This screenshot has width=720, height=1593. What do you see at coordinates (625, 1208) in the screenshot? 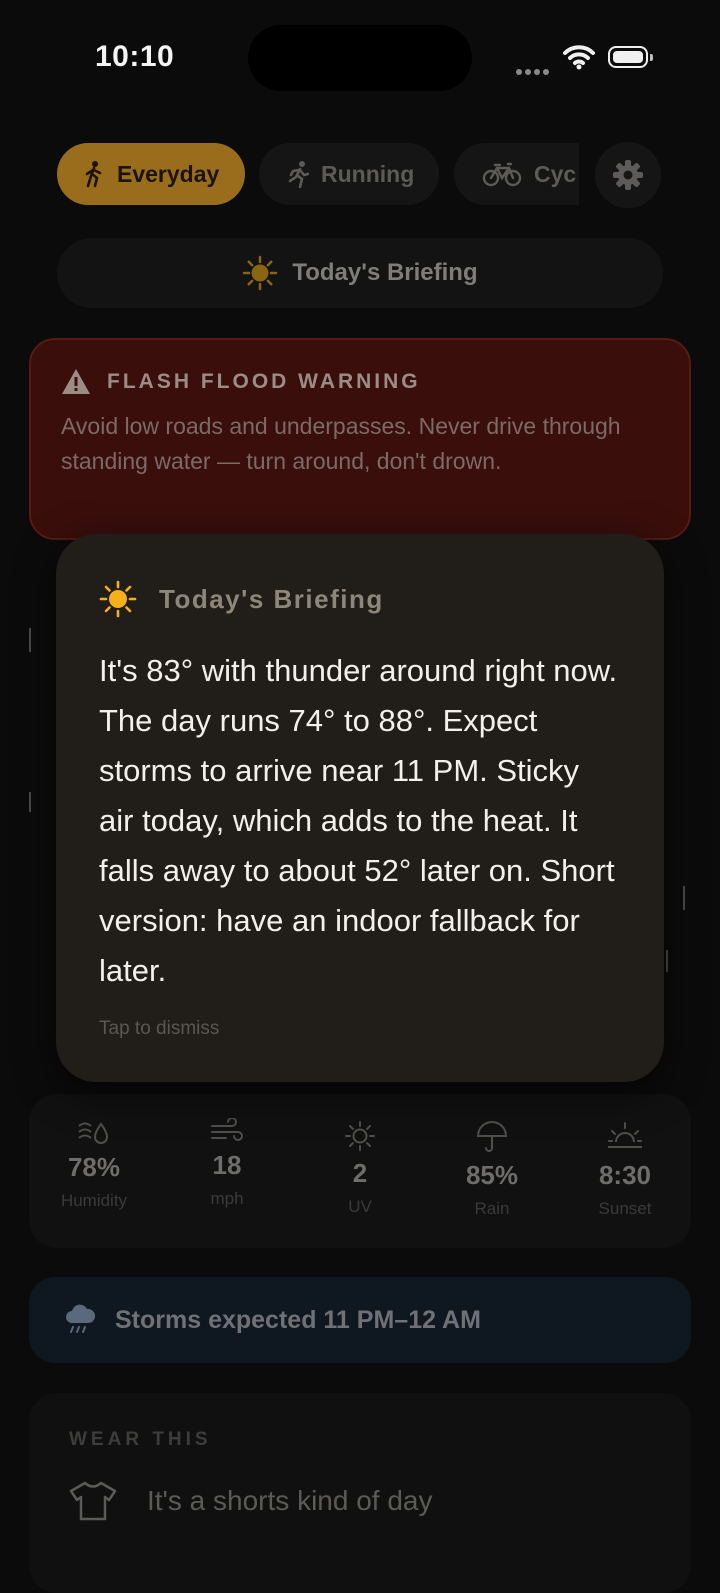
I see `stat-label: Sunset` at bounding box center [625, 1208].